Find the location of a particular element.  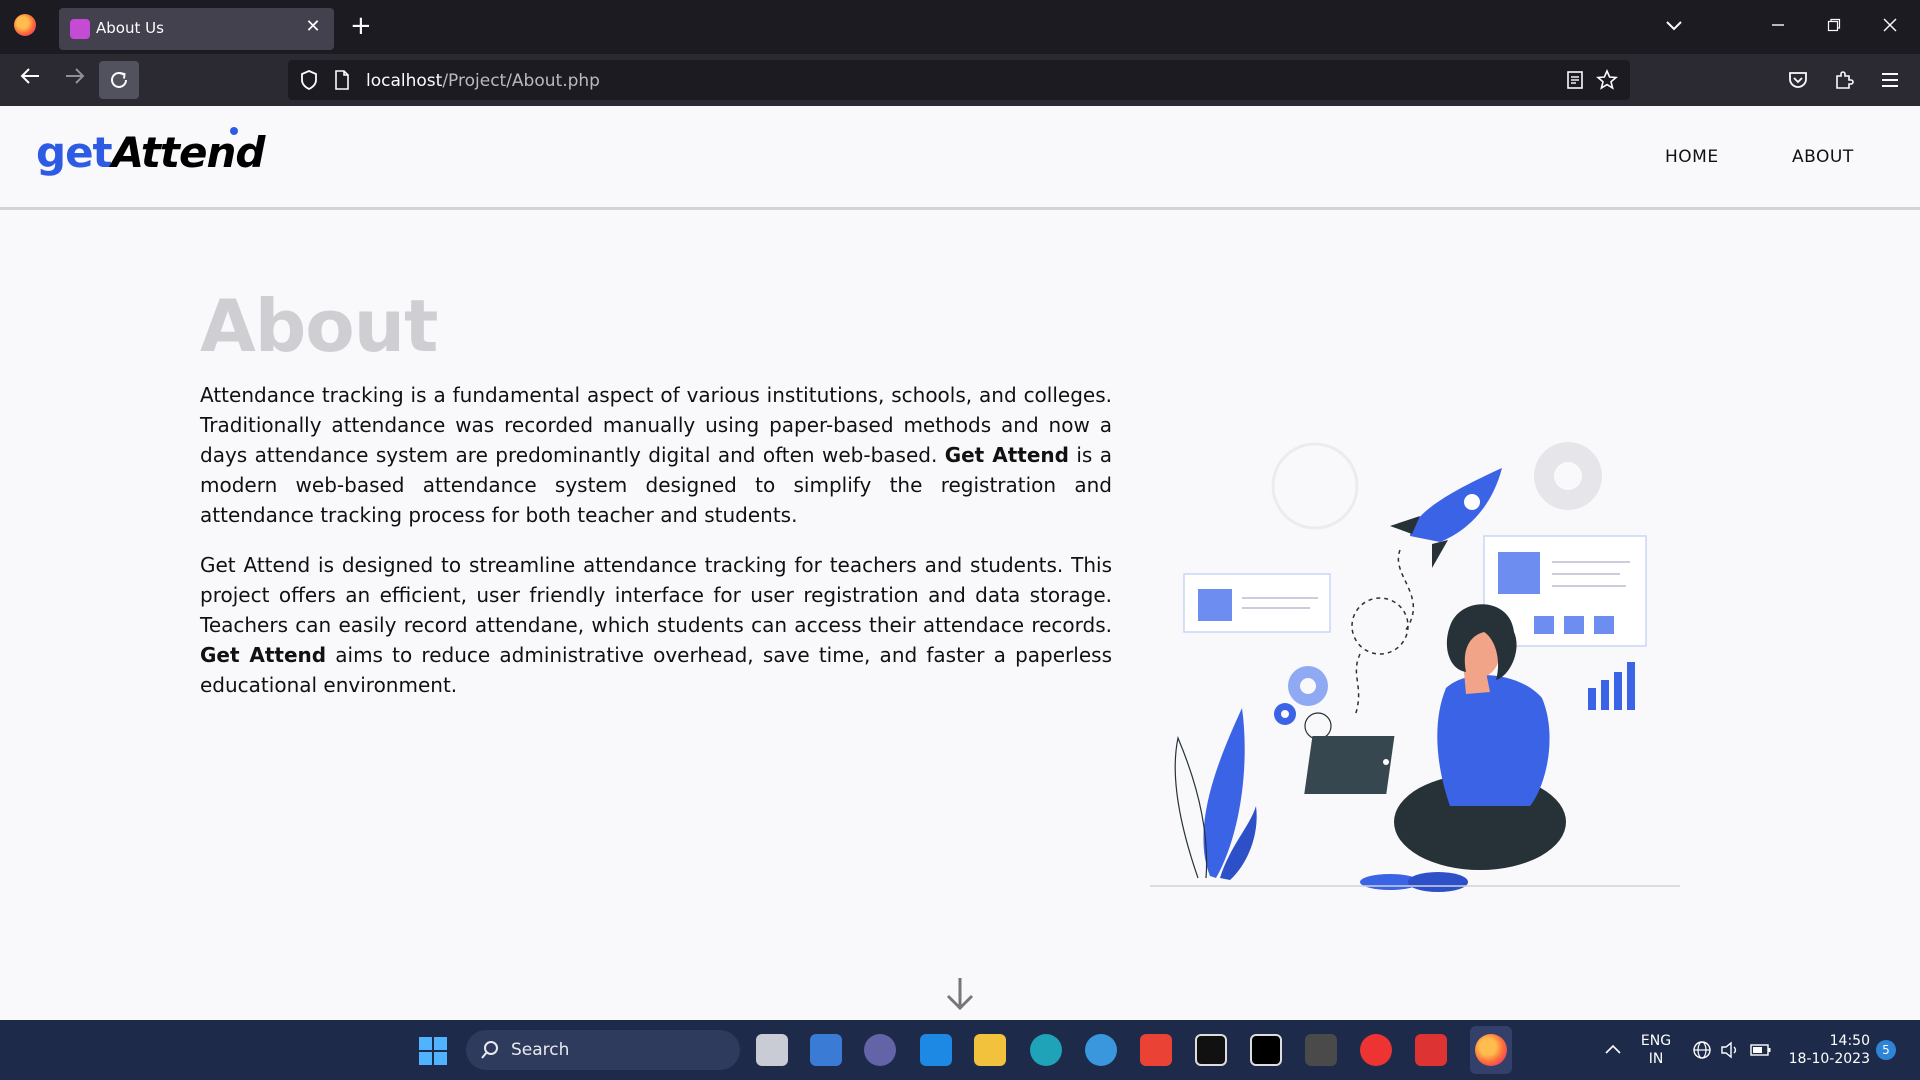

tab-favicon-icon is located at coordinates (80, 29).